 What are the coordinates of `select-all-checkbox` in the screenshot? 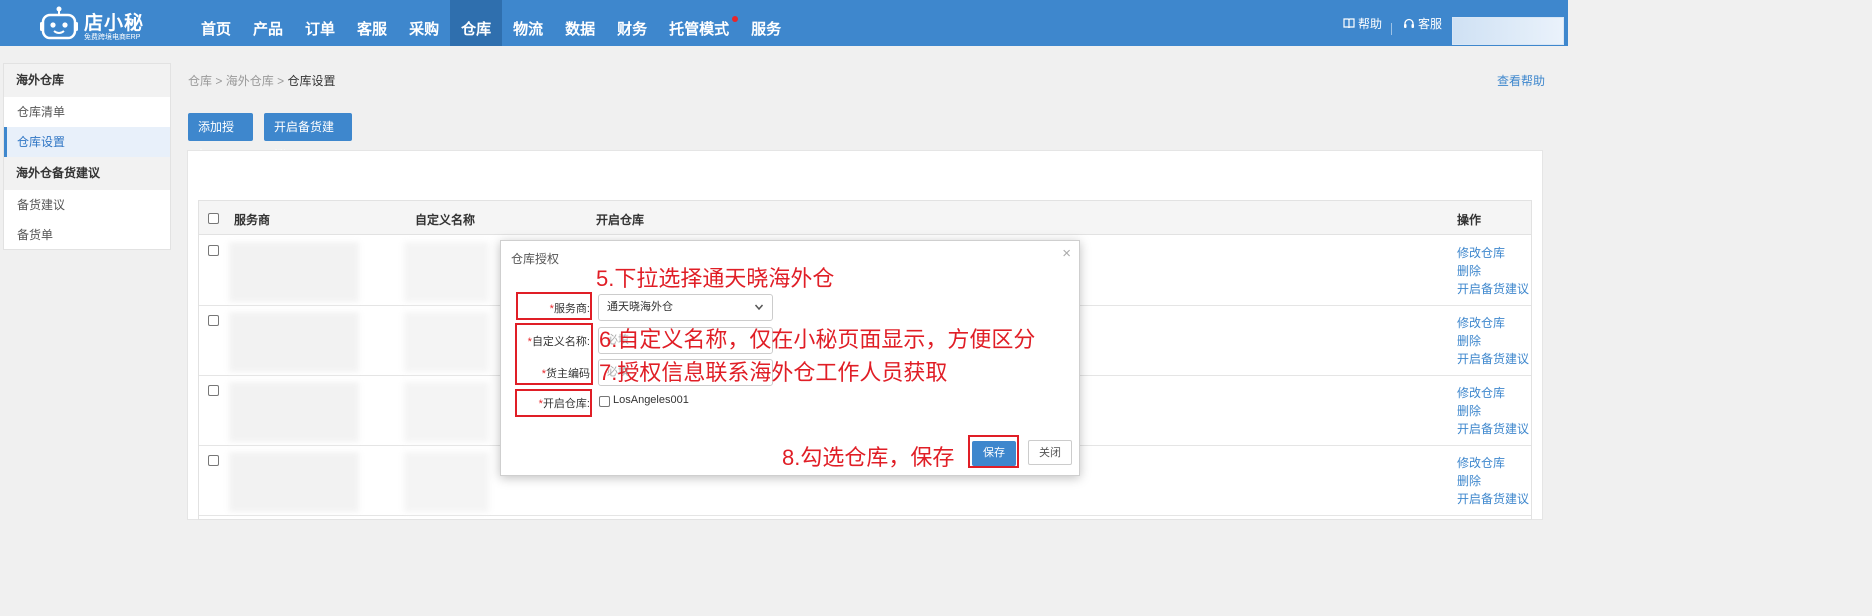 It's located at (213, 218).